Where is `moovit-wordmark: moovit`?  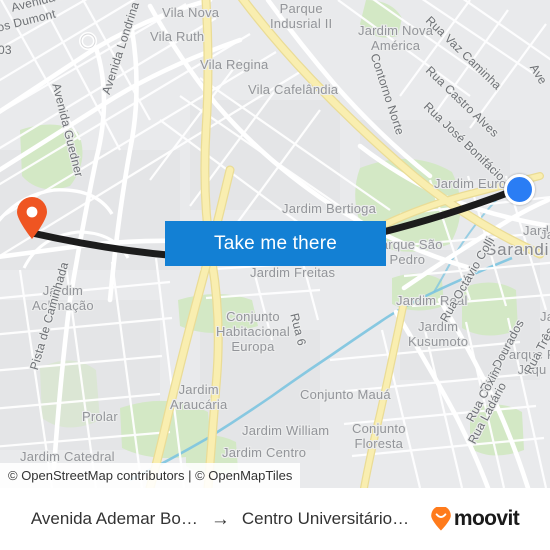
moovit-wordmark: moovit is located at coordinates (486, 518).